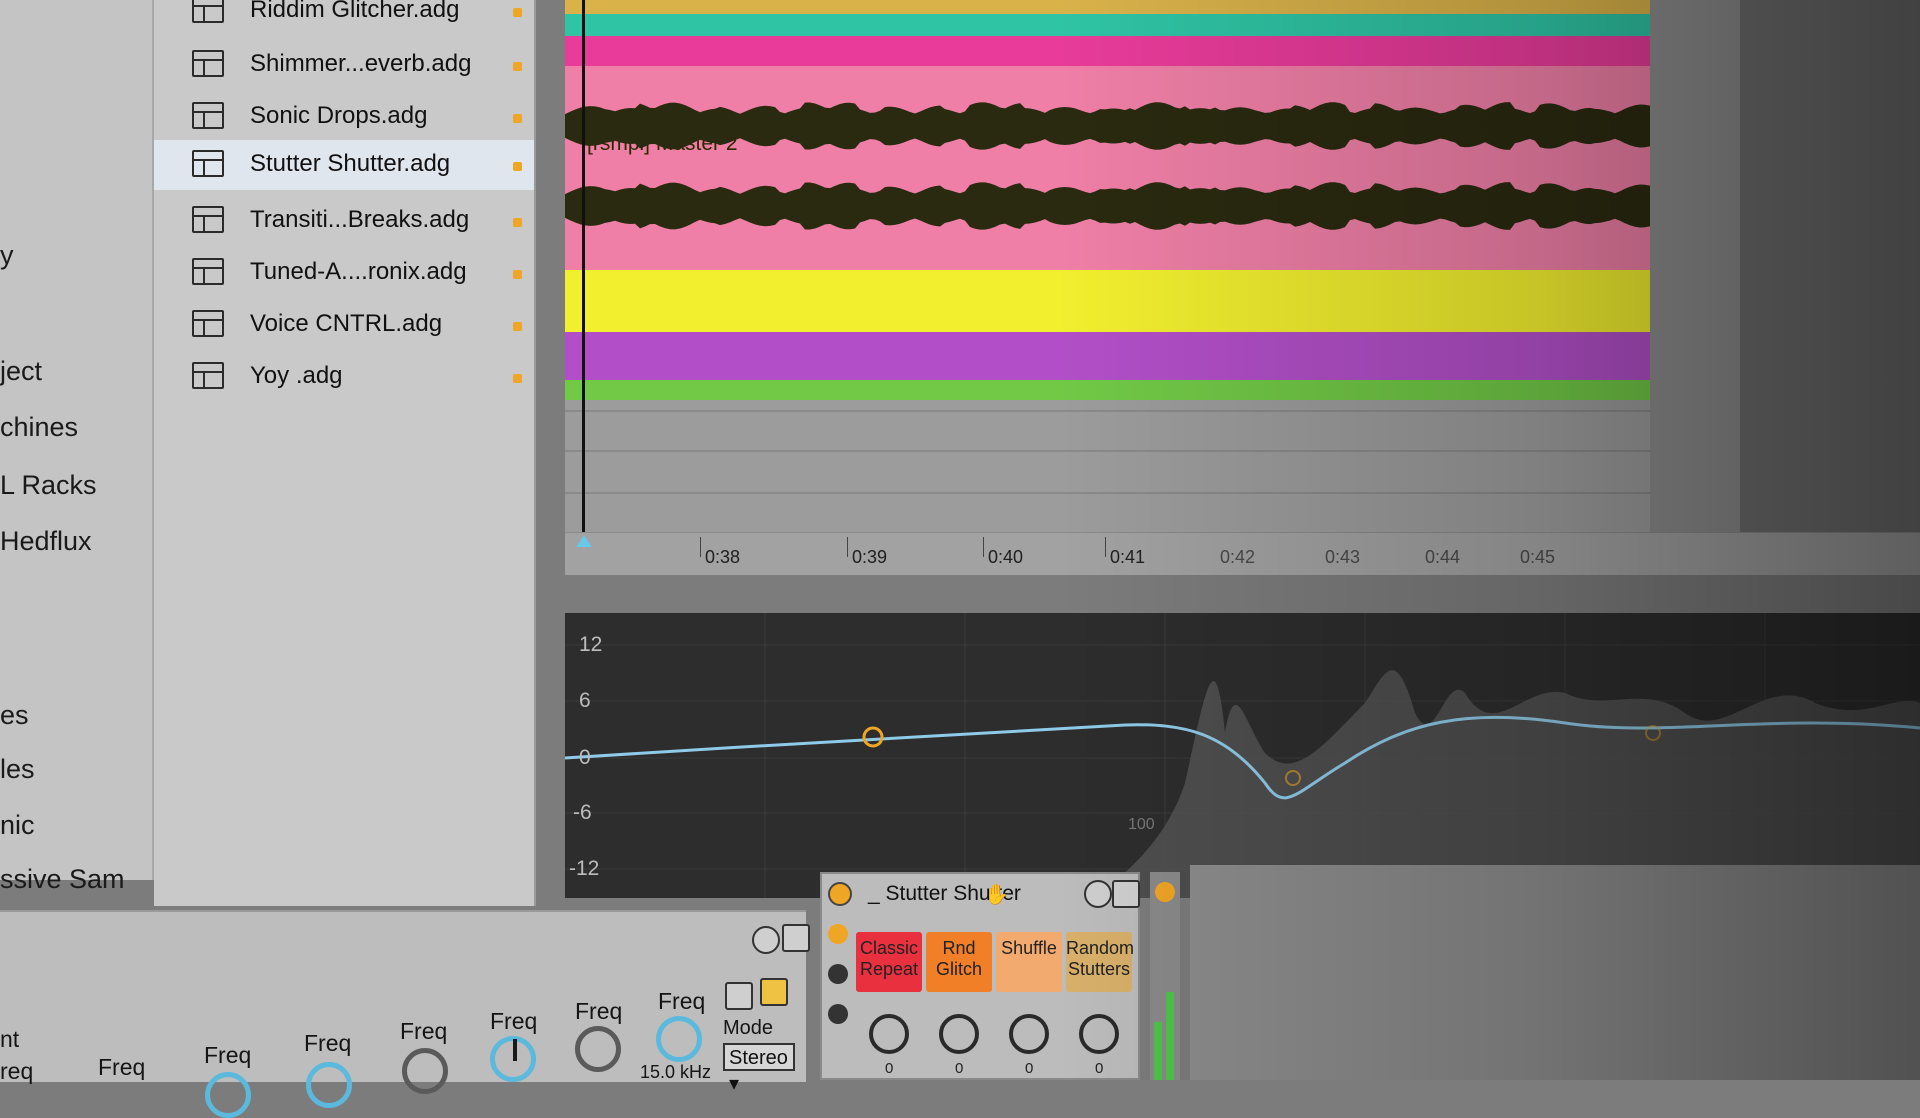 The height and width of the screenshot is (1118, 1920). I want to click on file-name: Transiti...Breaks.adg, so click(360, 219).